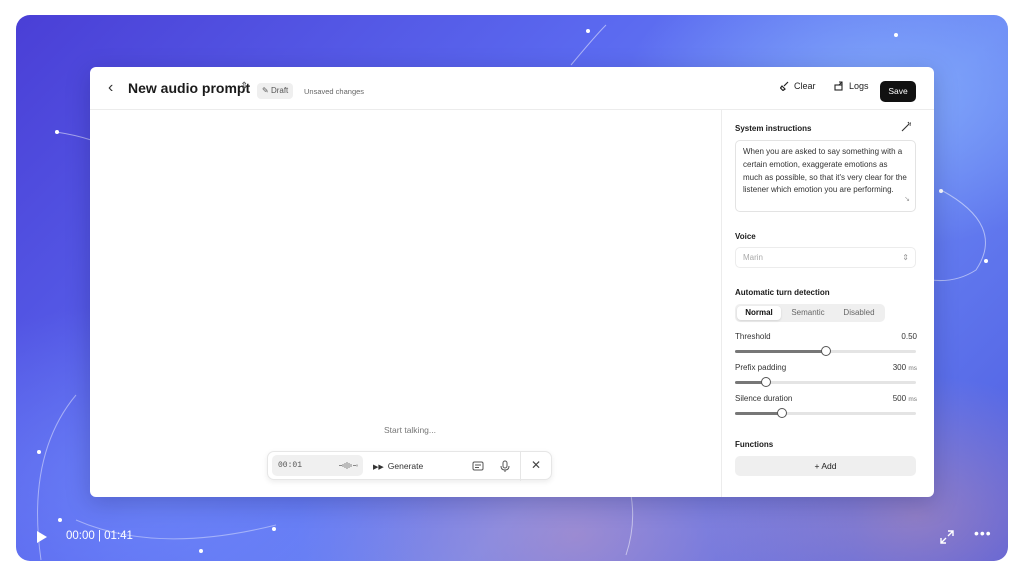 The image size is (1024, 577). I want to click on dock-divider, so click(520, 466).